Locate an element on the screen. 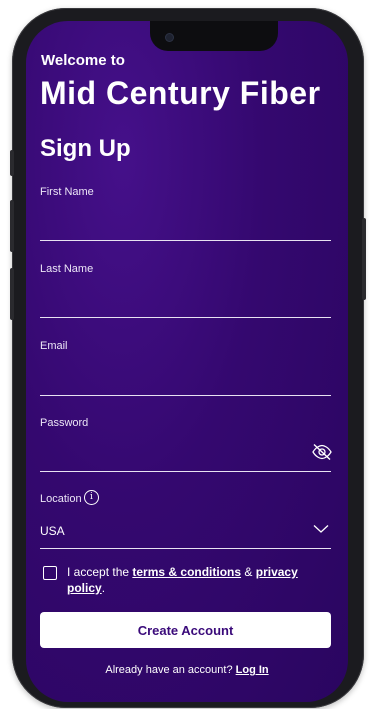 The height and width of the screenshot is (709, 370). password-underline is located at coordinates (185, 471).